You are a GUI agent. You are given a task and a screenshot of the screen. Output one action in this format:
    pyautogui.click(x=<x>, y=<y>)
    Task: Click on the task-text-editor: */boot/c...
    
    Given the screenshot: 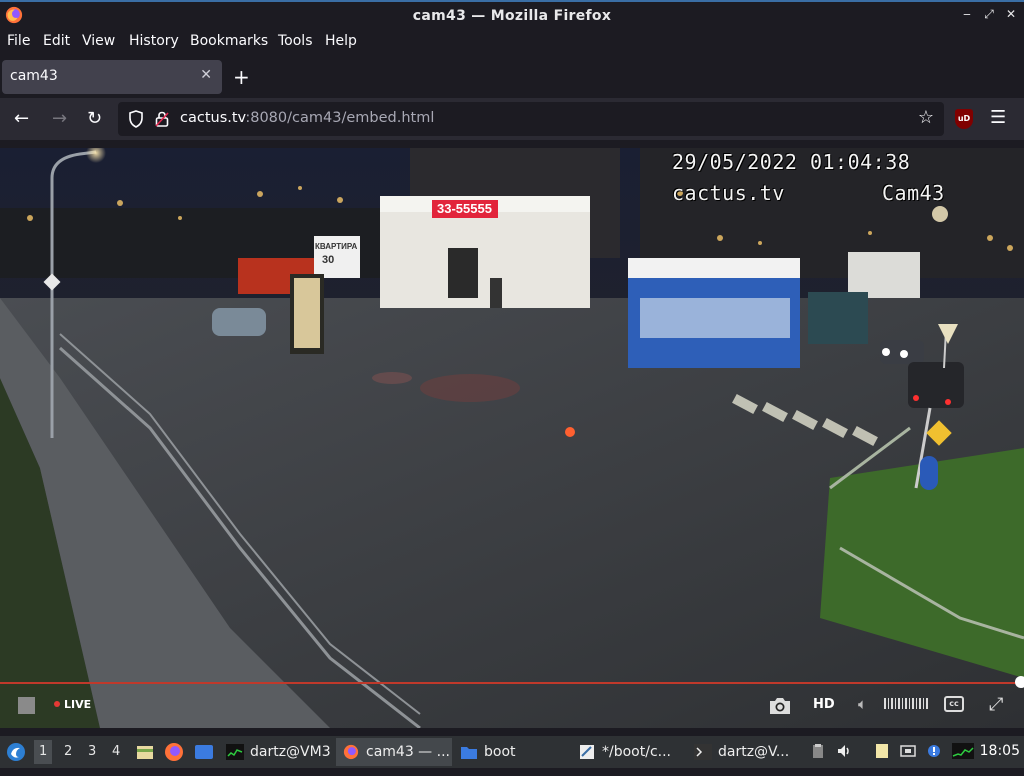 What is the action you would take?
    pyautogui.click(x=629, y=752)
    